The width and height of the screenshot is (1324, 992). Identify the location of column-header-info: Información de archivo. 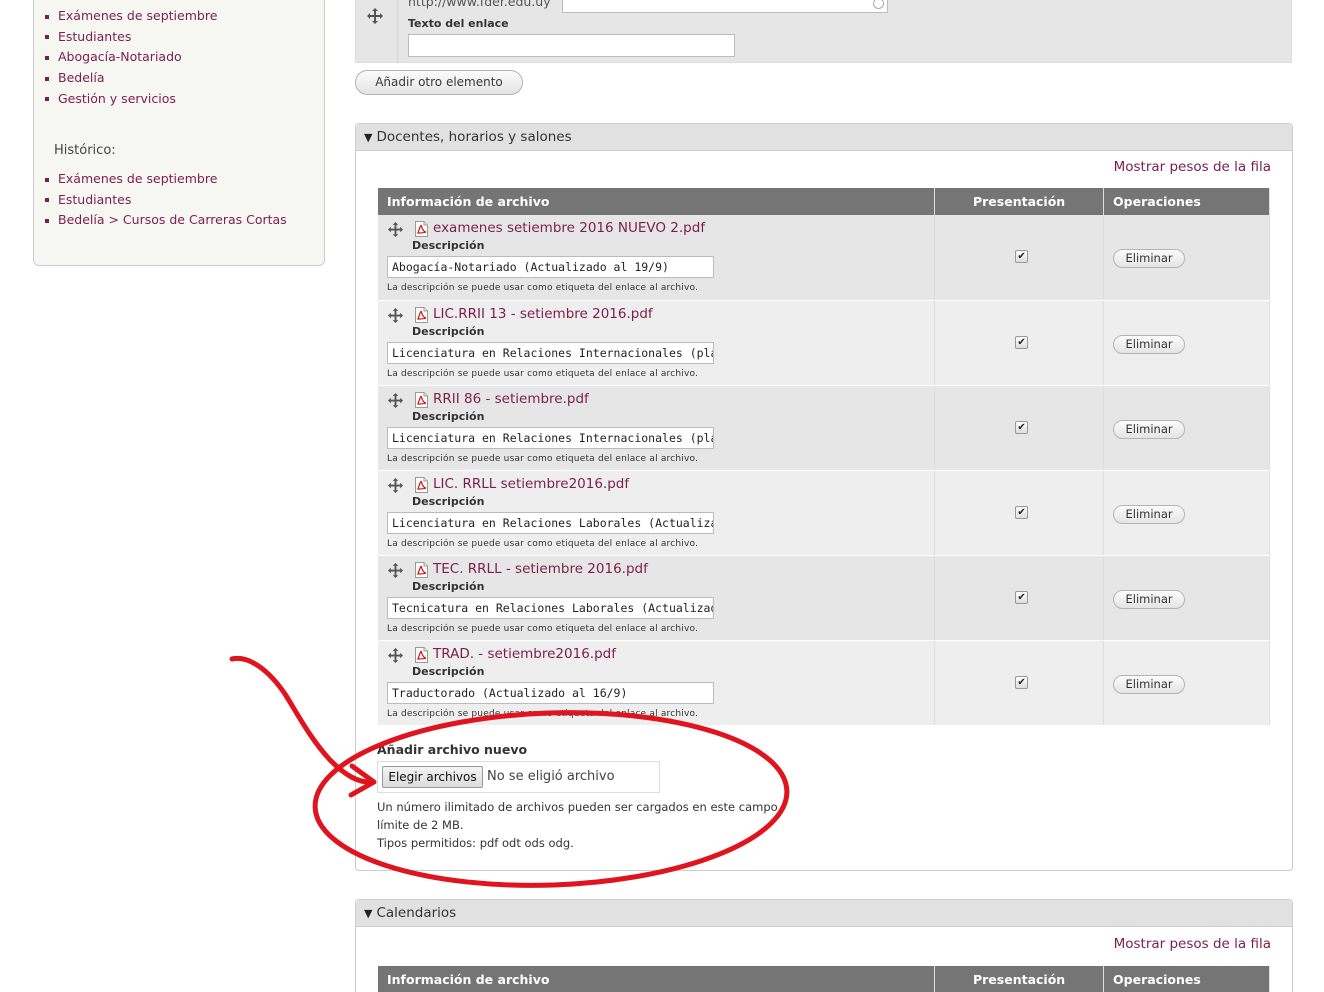
(657, 979).